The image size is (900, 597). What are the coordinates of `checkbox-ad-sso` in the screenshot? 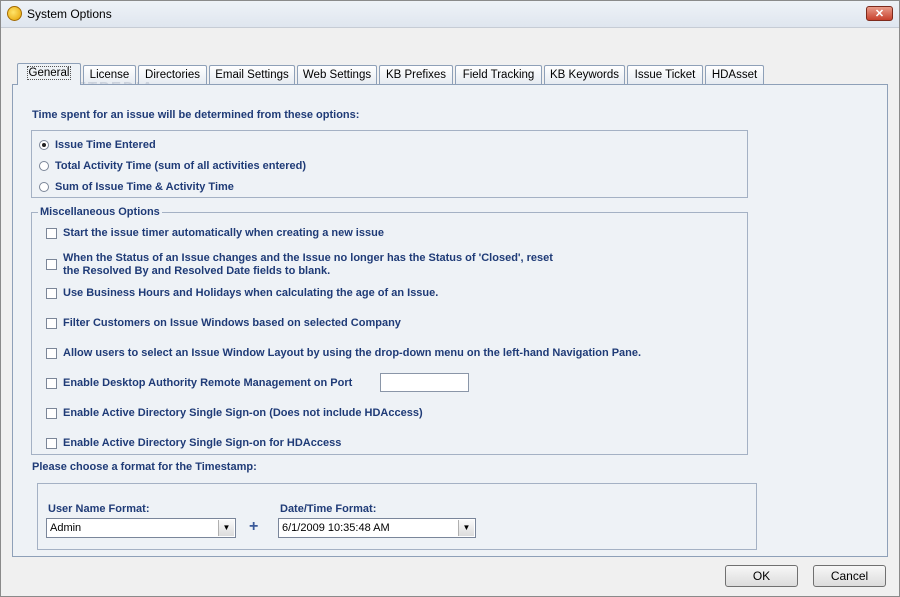 It's located at (51, 413).